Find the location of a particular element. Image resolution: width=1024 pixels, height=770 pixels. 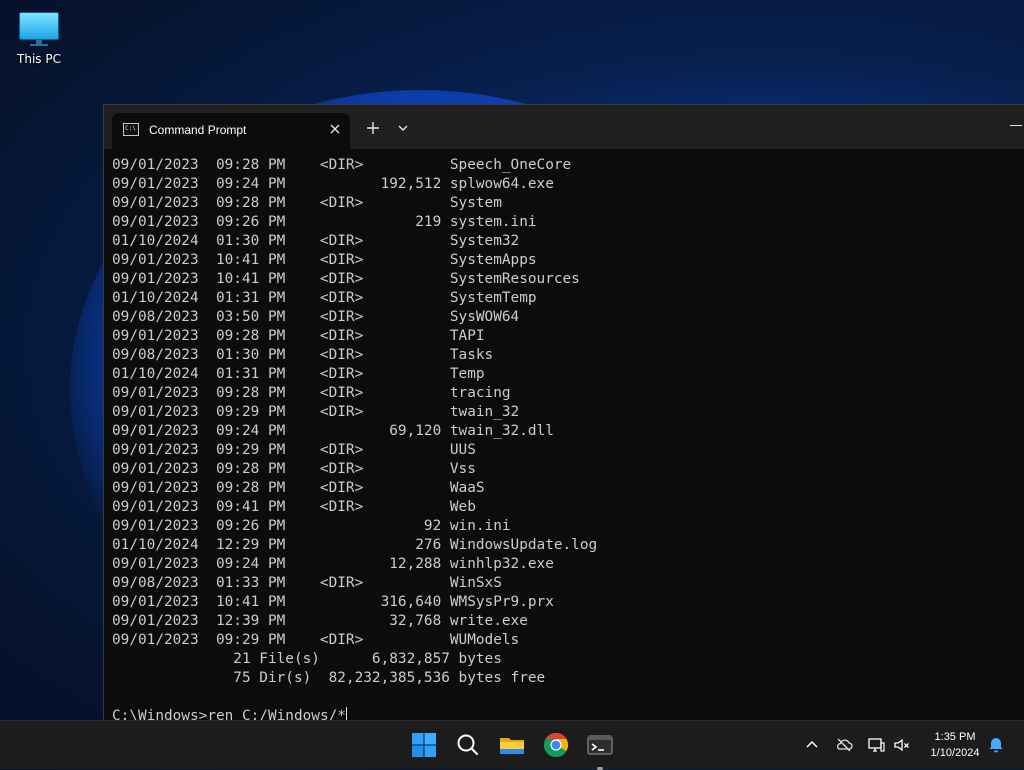

show-hidden-icons-button is located at coordinates (812, 745).